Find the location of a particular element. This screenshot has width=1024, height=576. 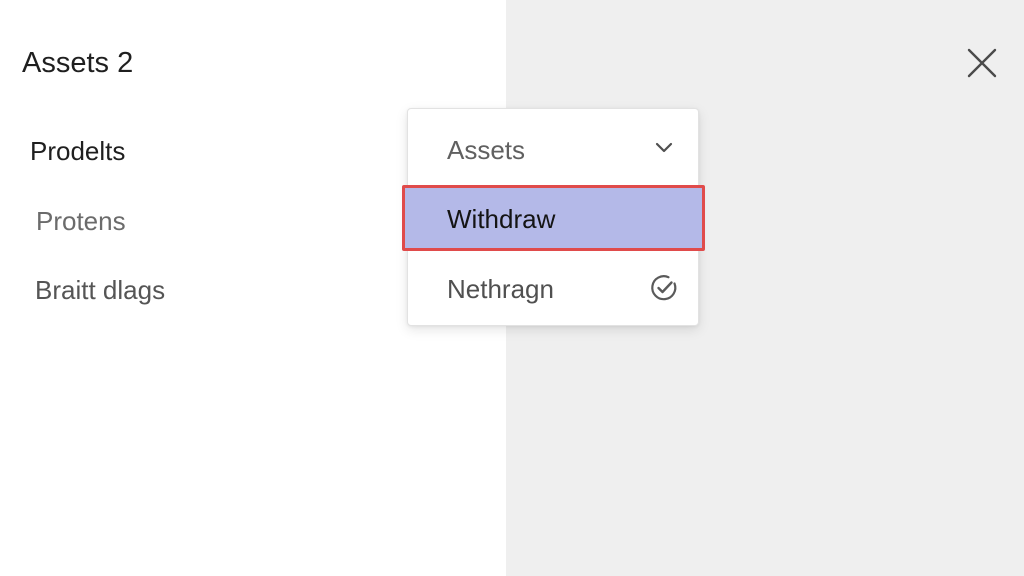

option-label-withdraw: Withdraw is located at coordinates (501, 219).